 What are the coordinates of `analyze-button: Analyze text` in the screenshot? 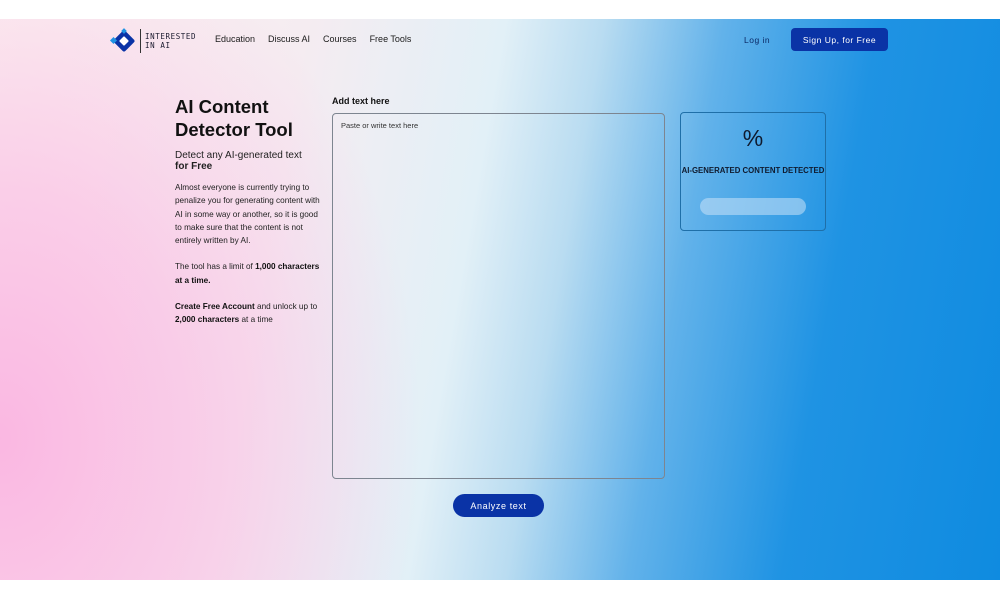 It's located at (498, 505).